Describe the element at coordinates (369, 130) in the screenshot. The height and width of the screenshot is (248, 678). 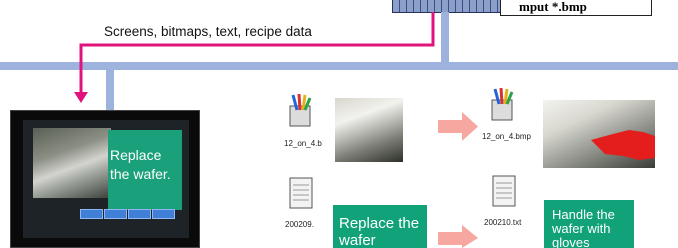
I see `wafer-photo-old` at that location.